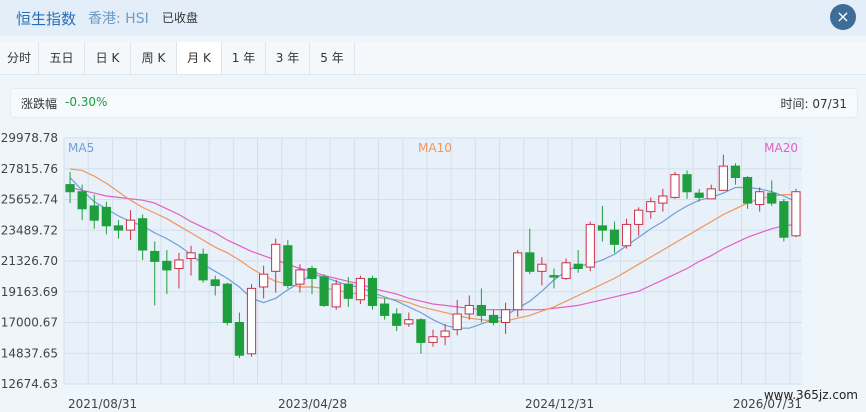 Image resolution: width=866 pixels, height=412 pixels. I want to click on y-tick-label: 17000.67, so click(29, 323).